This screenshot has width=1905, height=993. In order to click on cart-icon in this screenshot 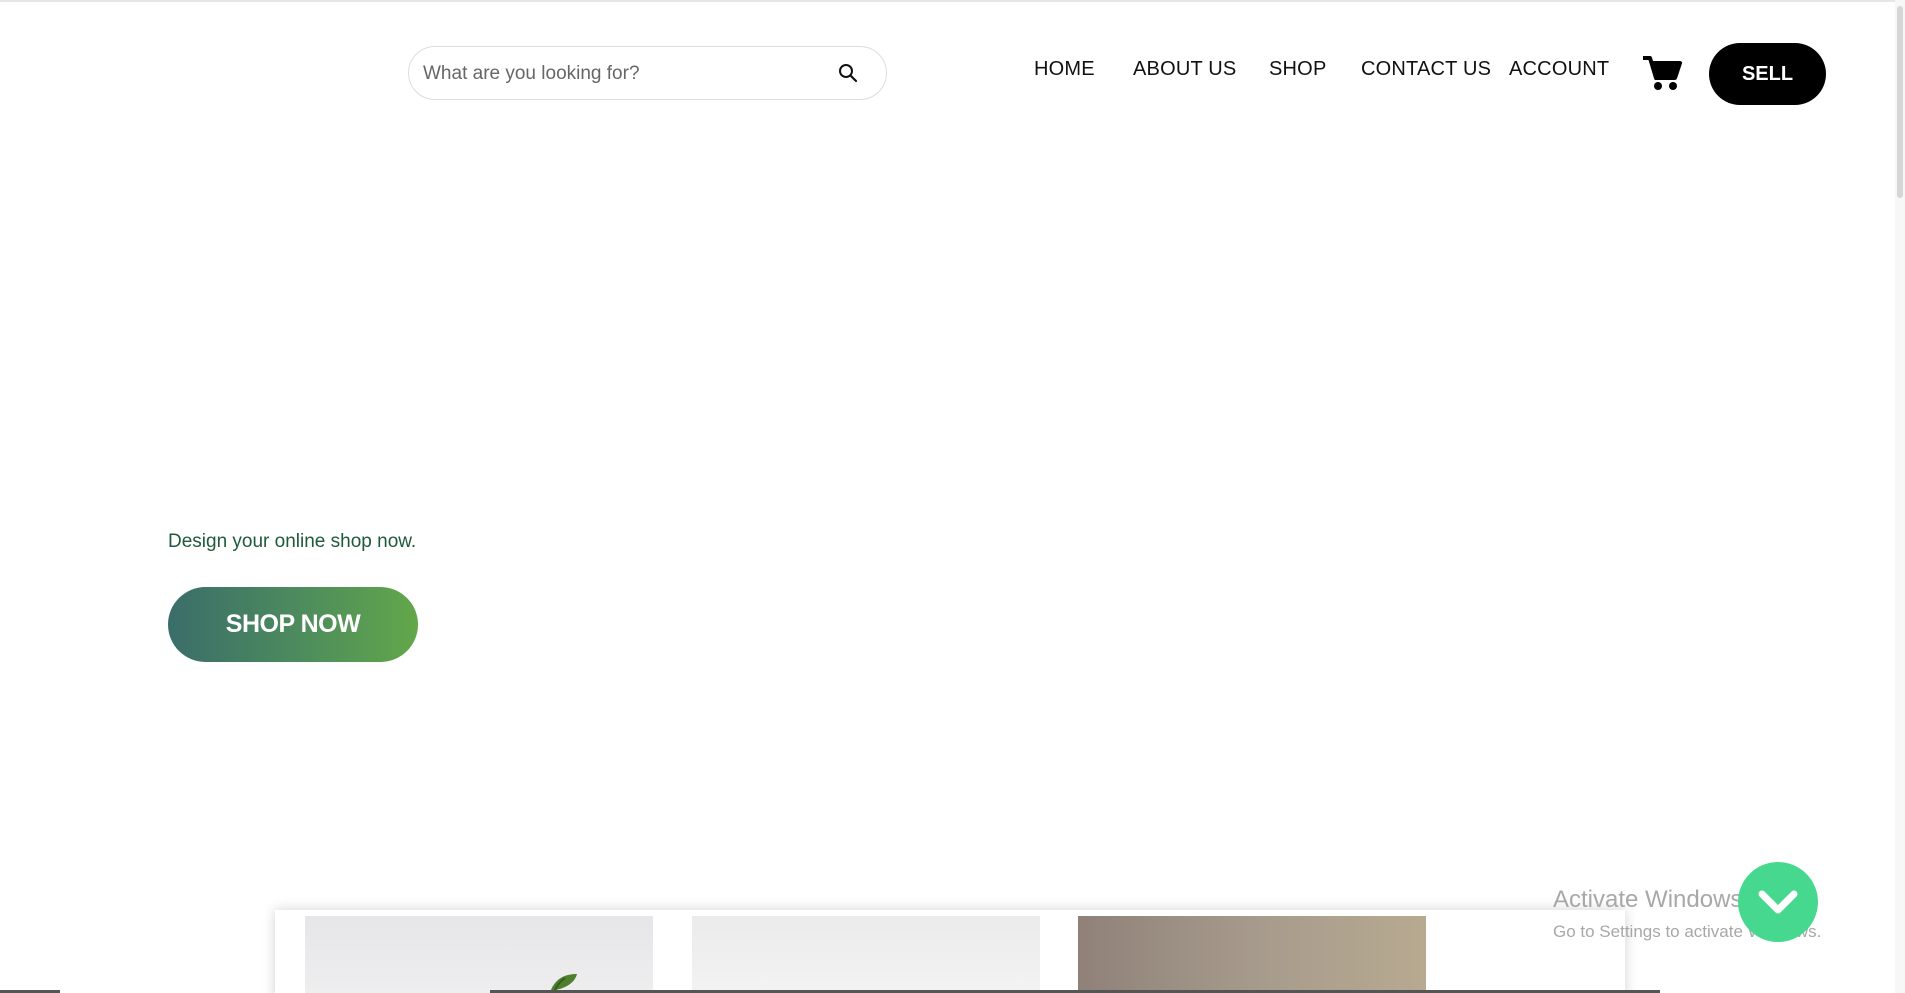, I will do `click(1662, 73)`.